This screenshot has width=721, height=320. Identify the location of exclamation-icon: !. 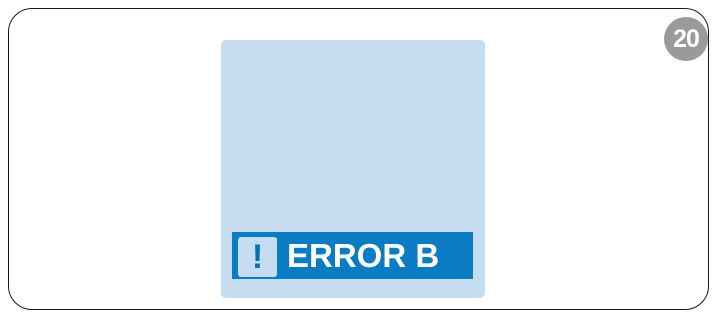
(257, 257).